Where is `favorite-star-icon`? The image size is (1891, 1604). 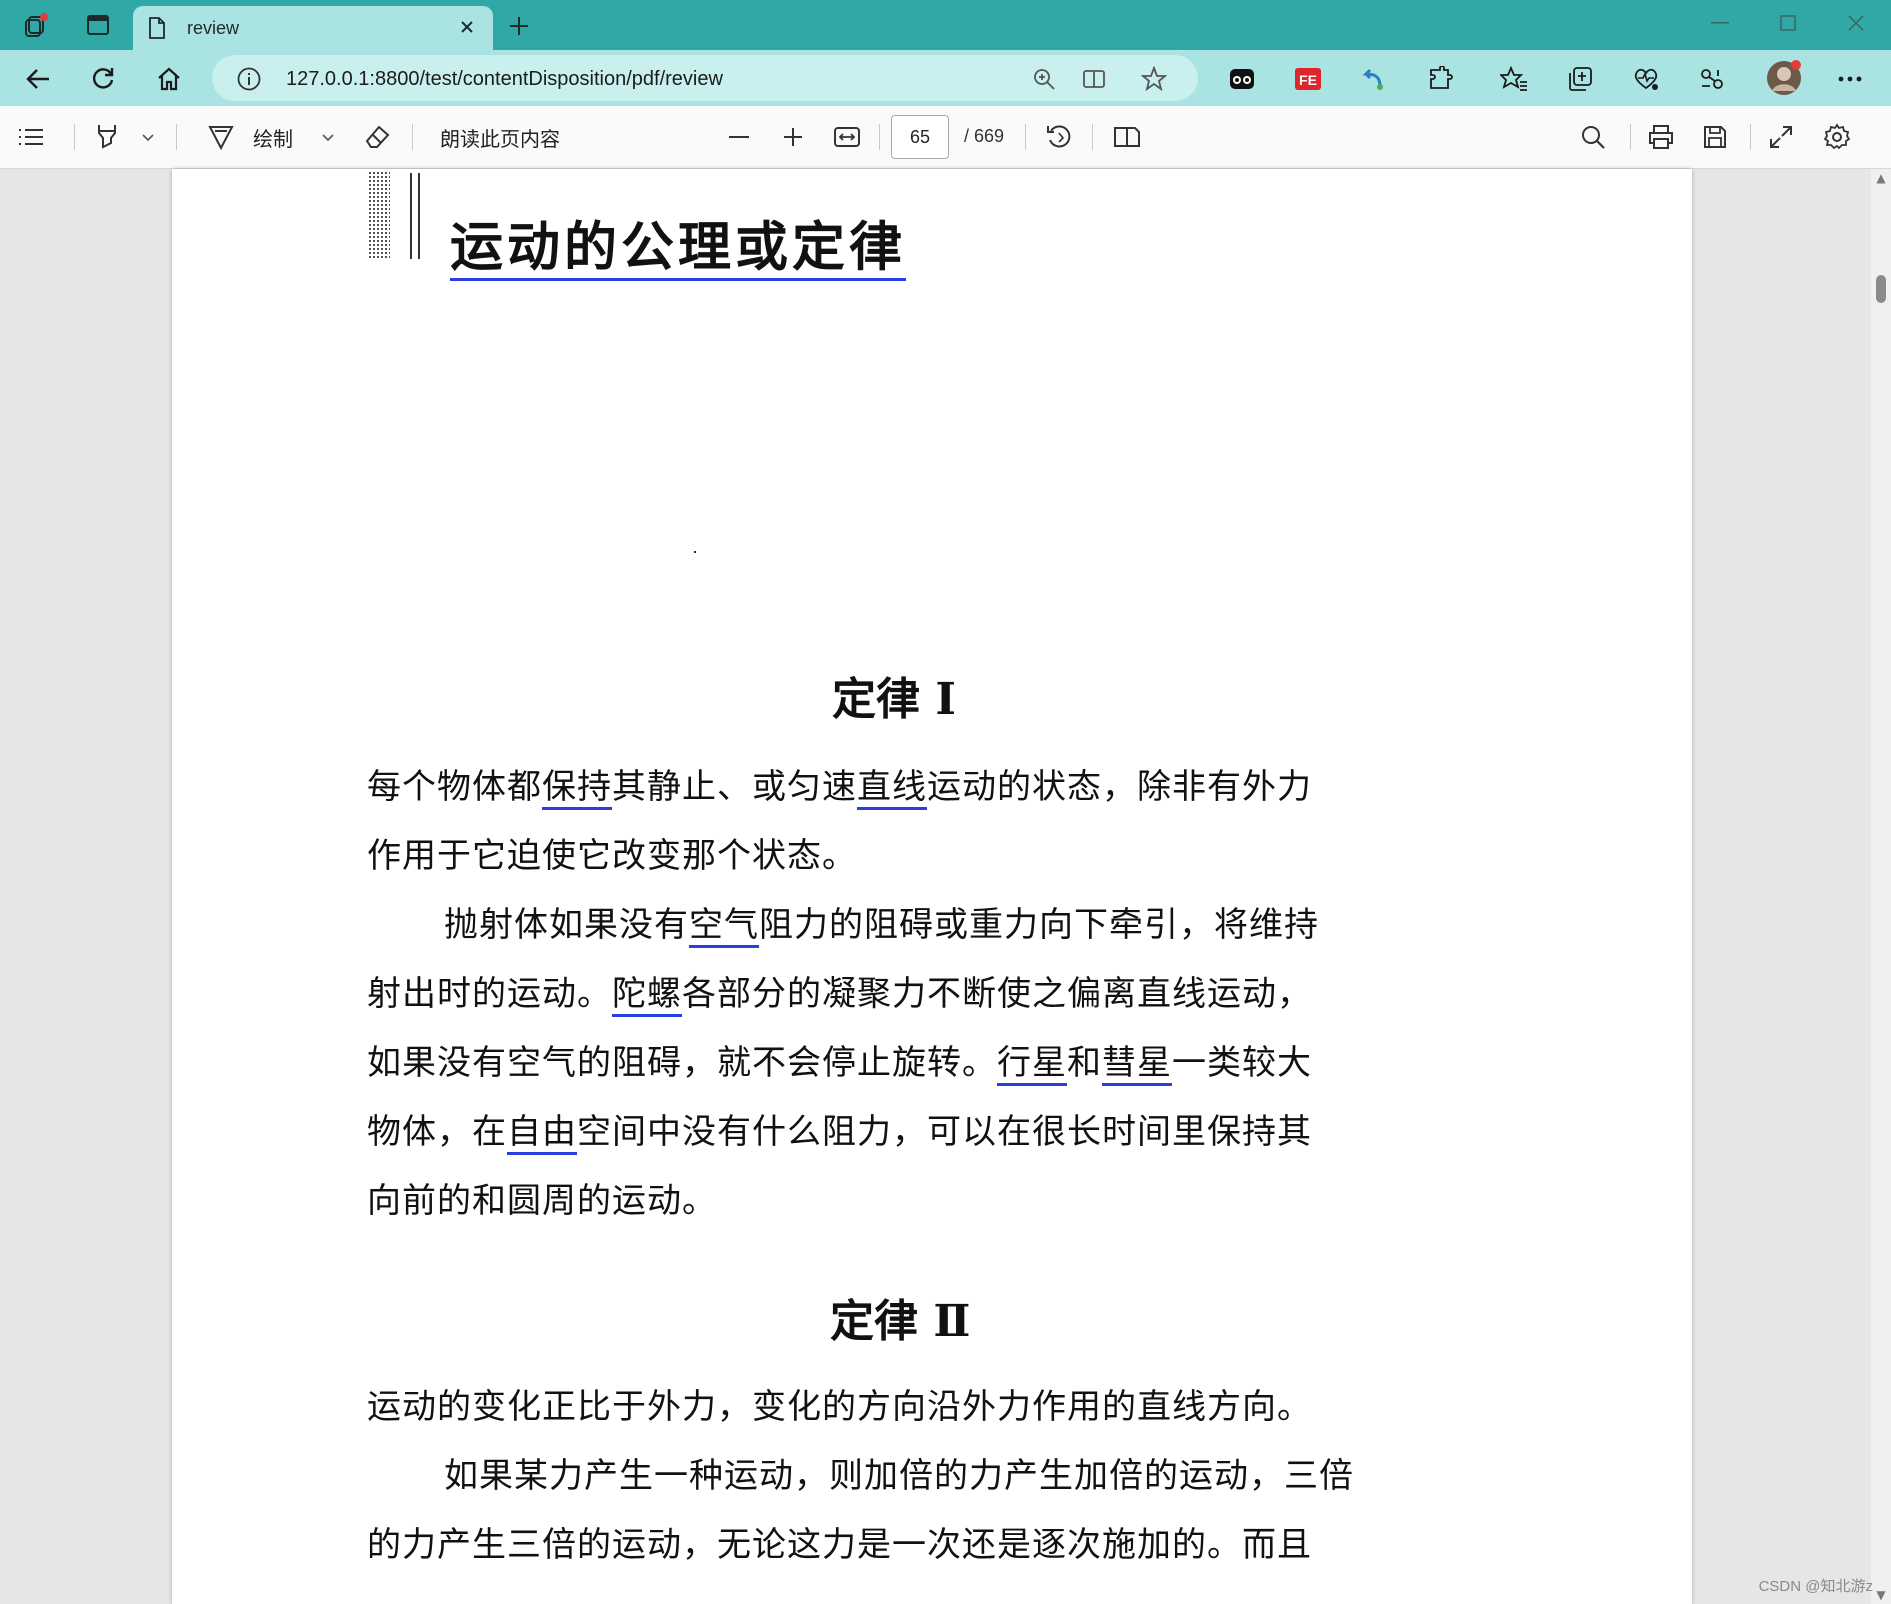
favorite-star-icon is located at coordinates (1154, 79).